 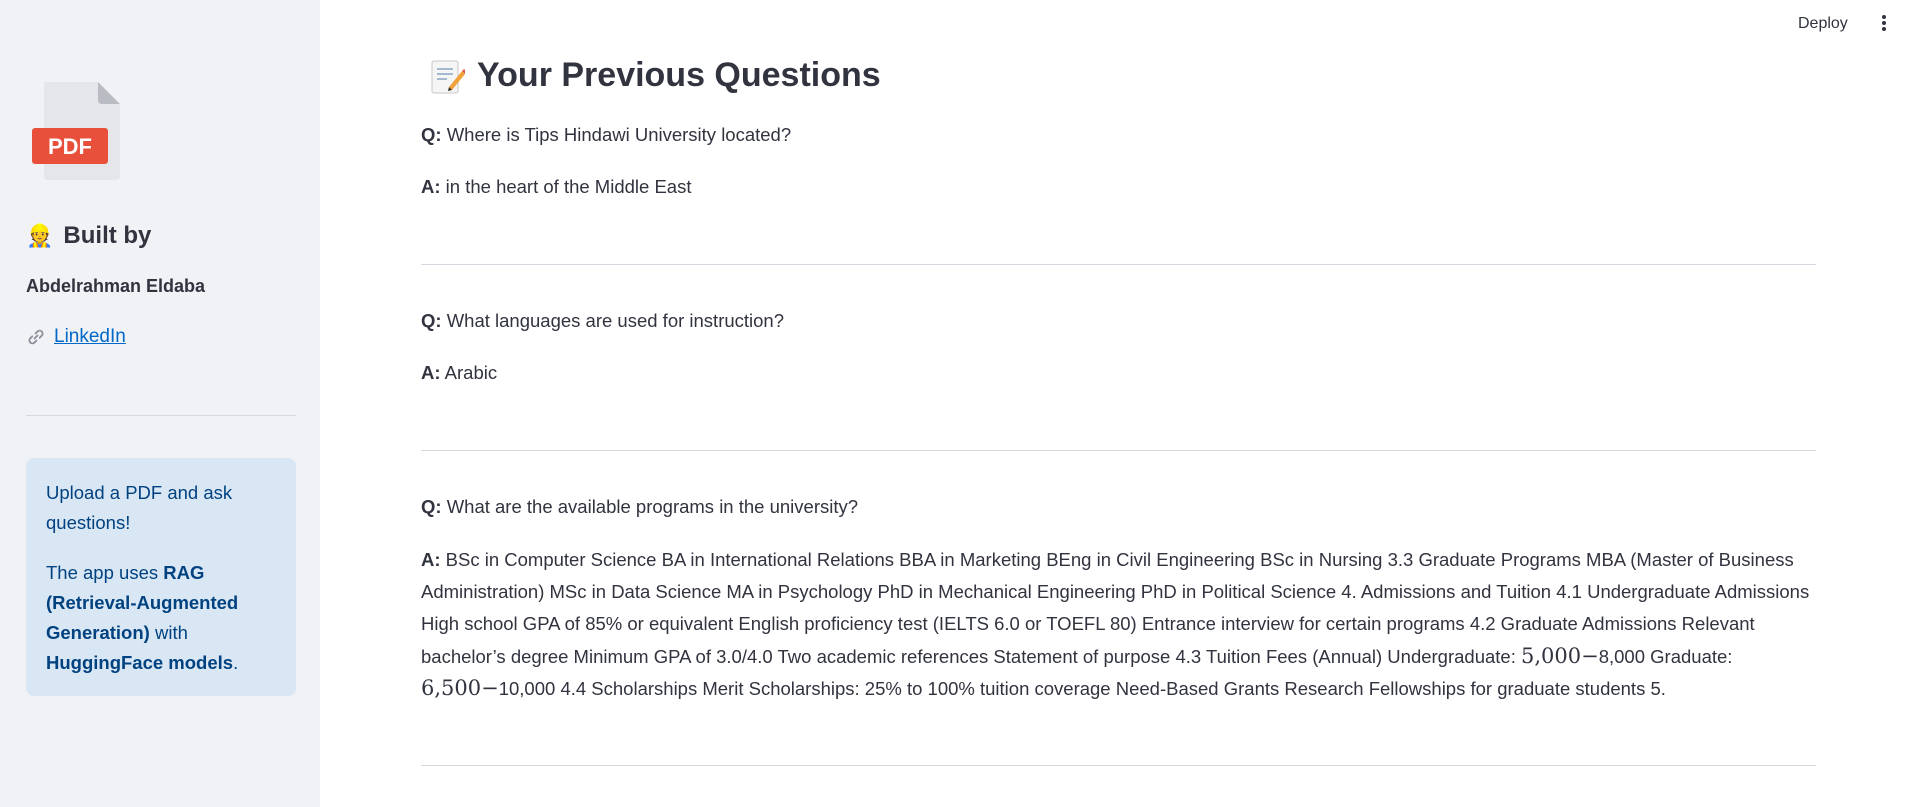 I want to click on info-text: ., so click(x=236, y=662).